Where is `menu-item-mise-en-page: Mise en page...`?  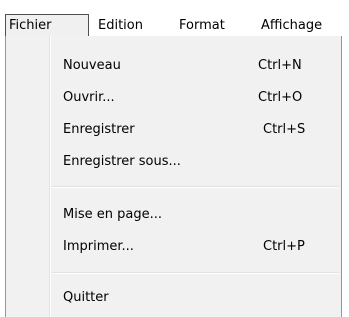 menu-item-mise-en-page: Mise en page... is located at coordinates (173, 215).